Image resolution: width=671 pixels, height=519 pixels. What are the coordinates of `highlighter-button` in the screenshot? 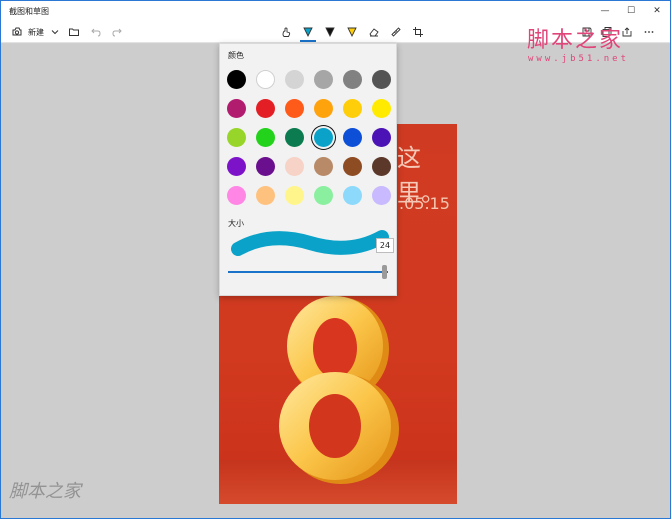 It's located at (352, 32).